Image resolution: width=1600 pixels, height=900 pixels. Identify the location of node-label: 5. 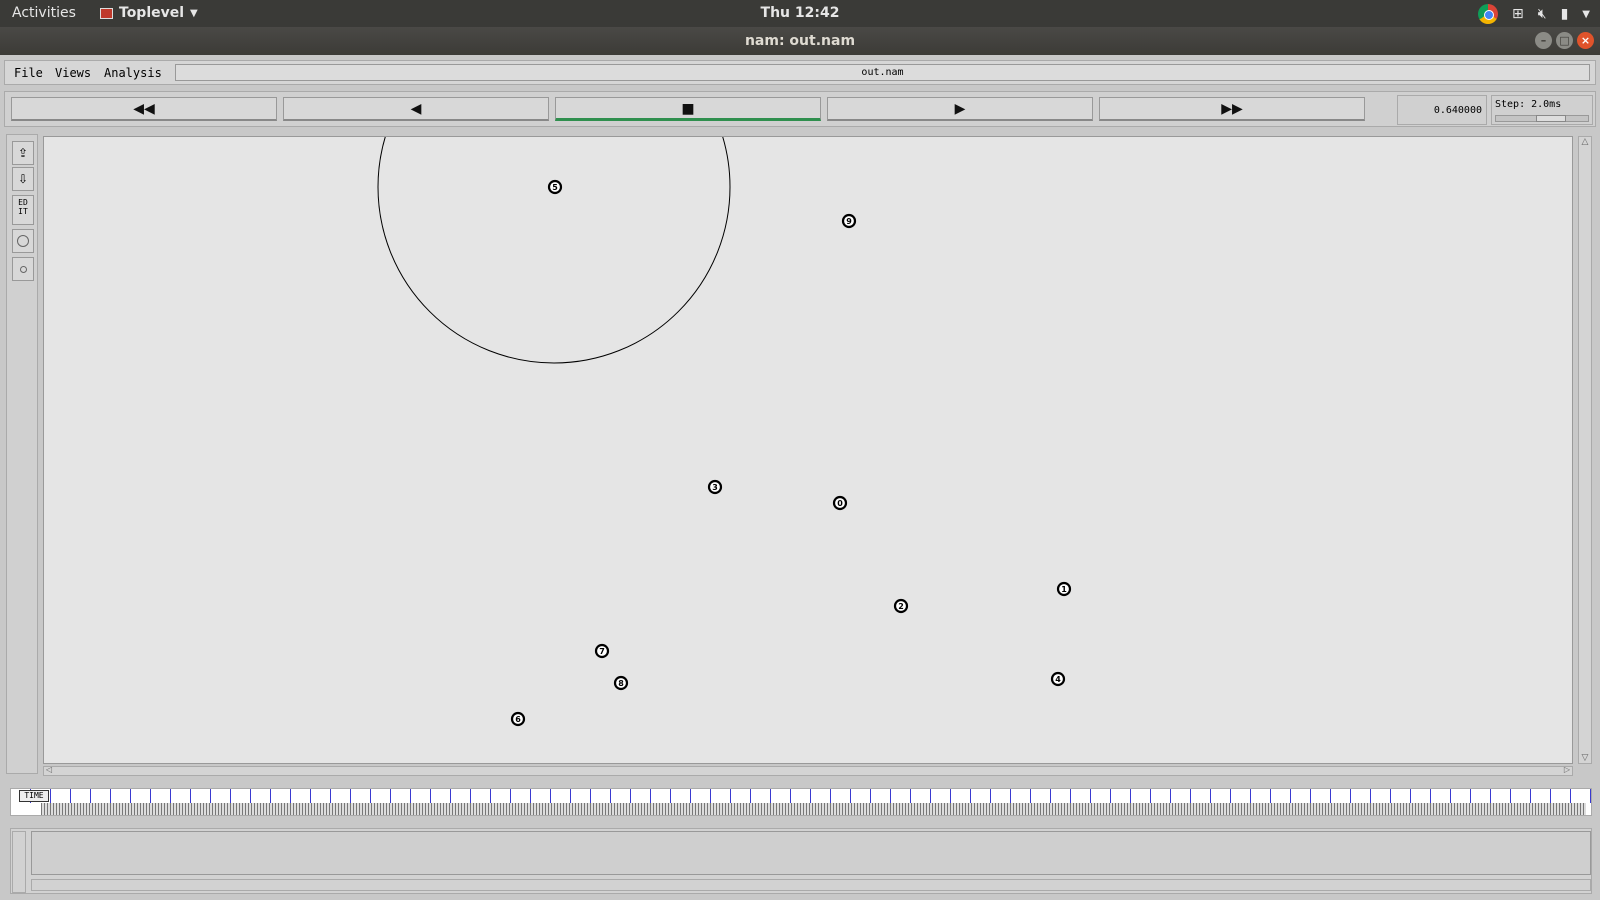
(555, 187).